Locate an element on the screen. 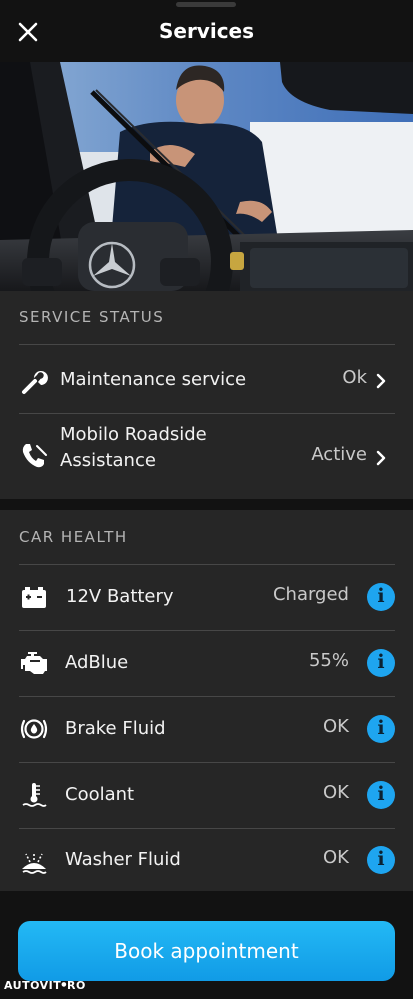  battery-value: Charged is located at coordinates (310, 594).